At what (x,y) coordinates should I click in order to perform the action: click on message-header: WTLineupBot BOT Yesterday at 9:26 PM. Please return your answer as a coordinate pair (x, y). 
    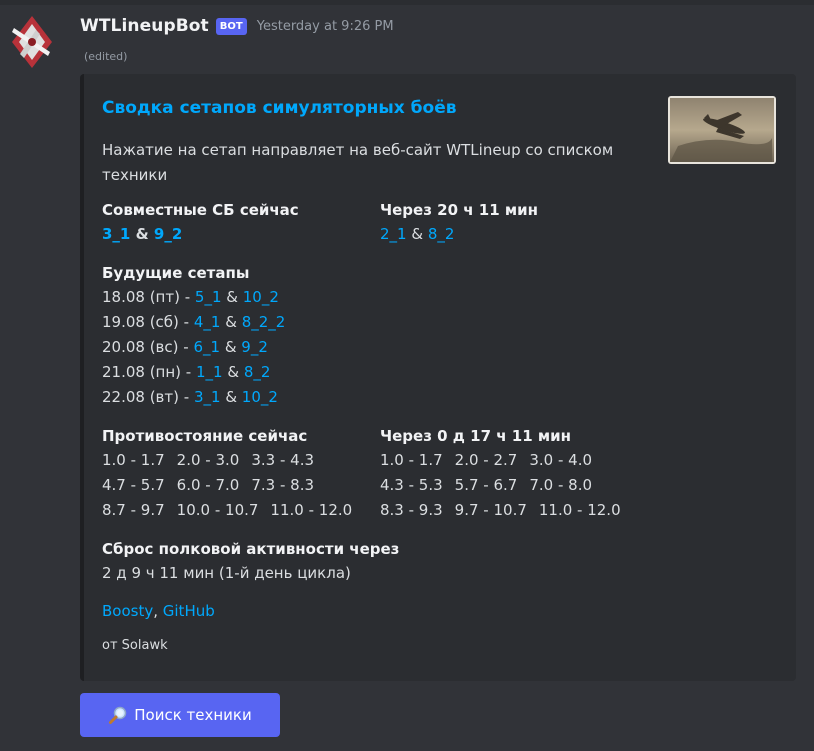
    Looking at the image, I should click on (237, 26).